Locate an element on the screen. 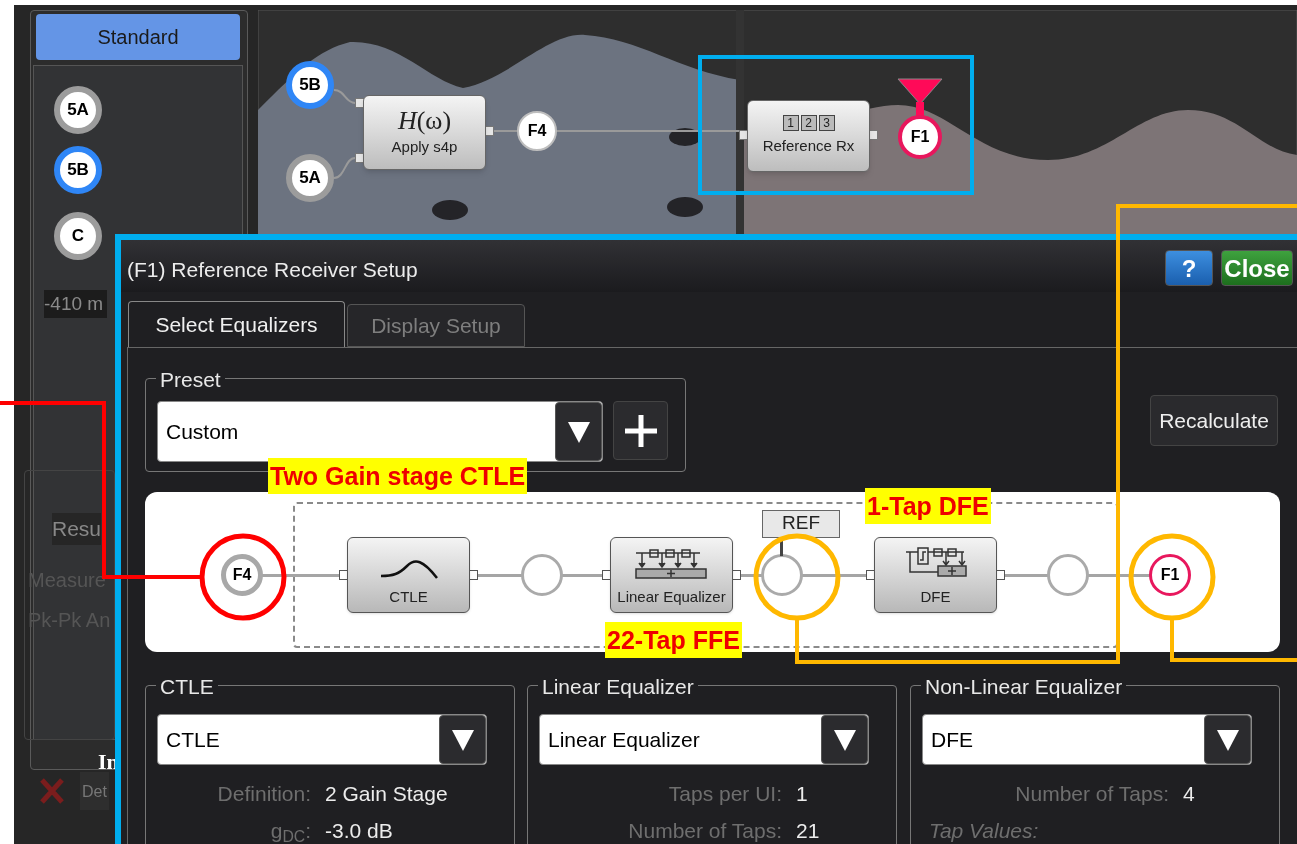 Image resolution: width=1297 pixels, height=844 pixels. callout-label: 22-Tap FFE is located at coordinates (673, 640).